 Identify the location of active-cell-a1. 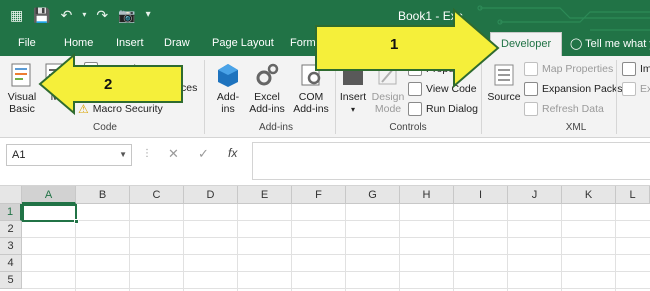
(49, 213).